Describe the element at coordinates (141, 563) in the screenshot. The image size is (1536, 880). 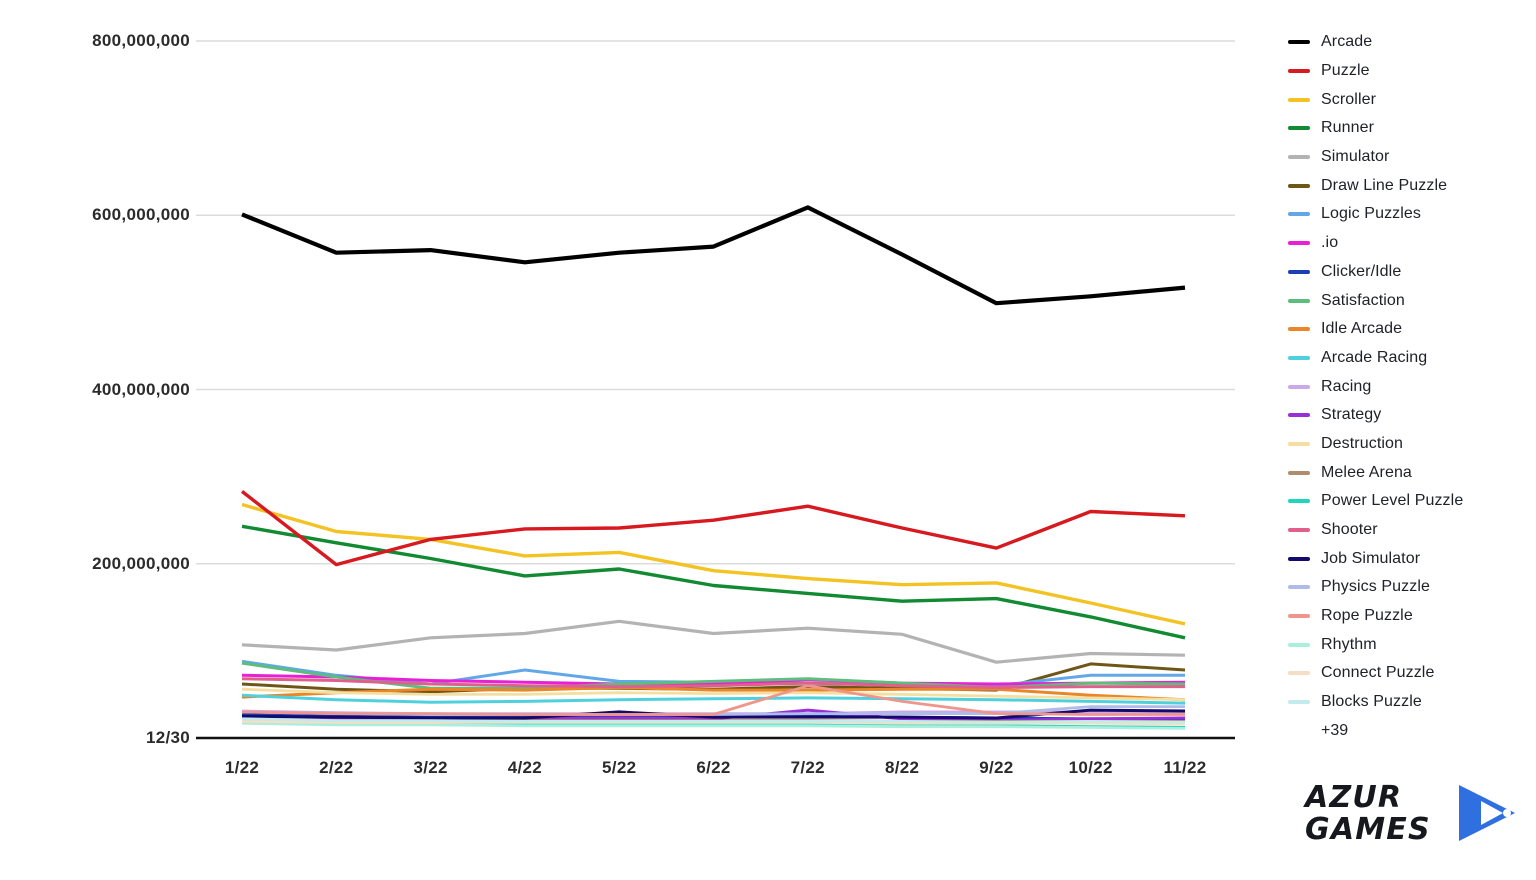
I see `y-tick-label: 200,000,000` at that location.